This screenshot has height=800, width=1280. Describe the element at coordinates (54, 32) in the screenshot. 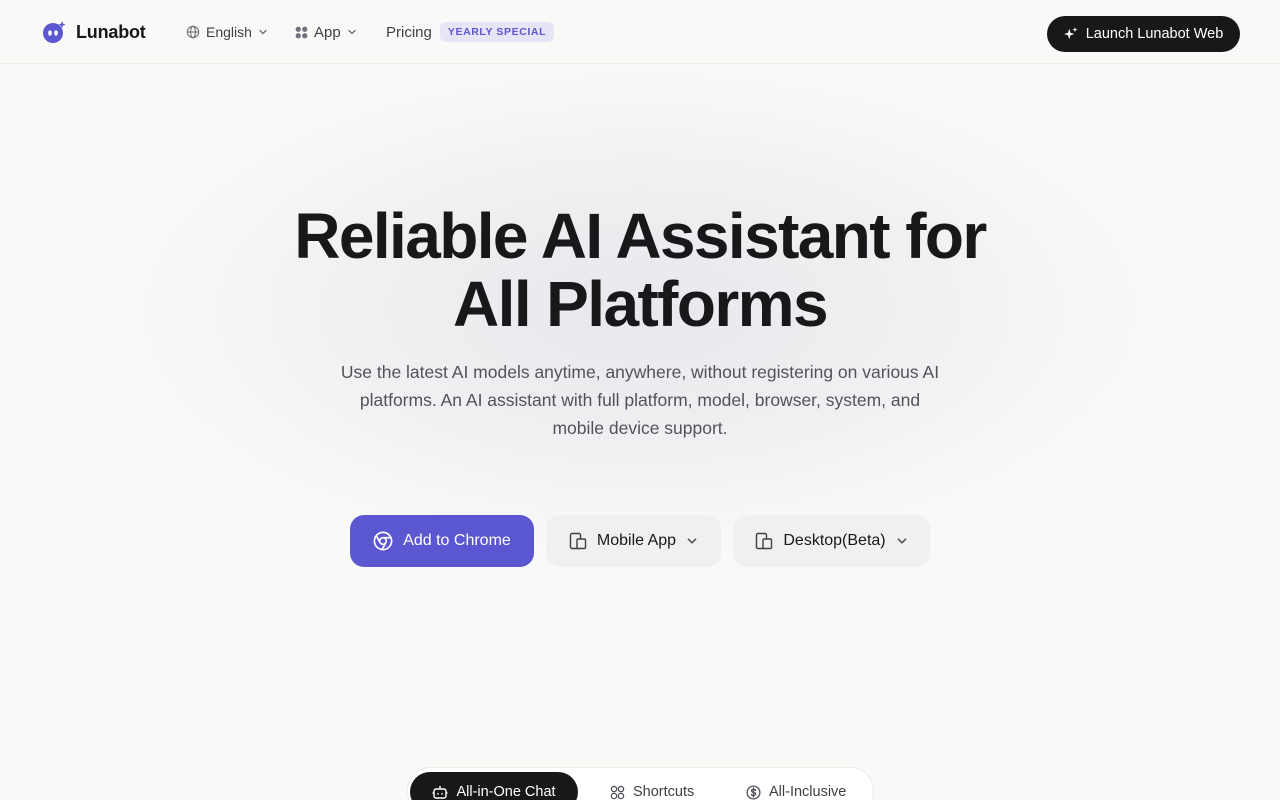

I see `lunabot-logo-icon` at that location.